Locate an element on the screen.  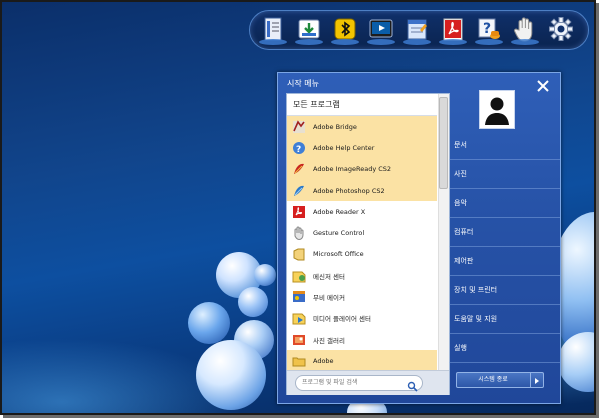
right-item-documents: 문서 is located at coordinates (504, 145).